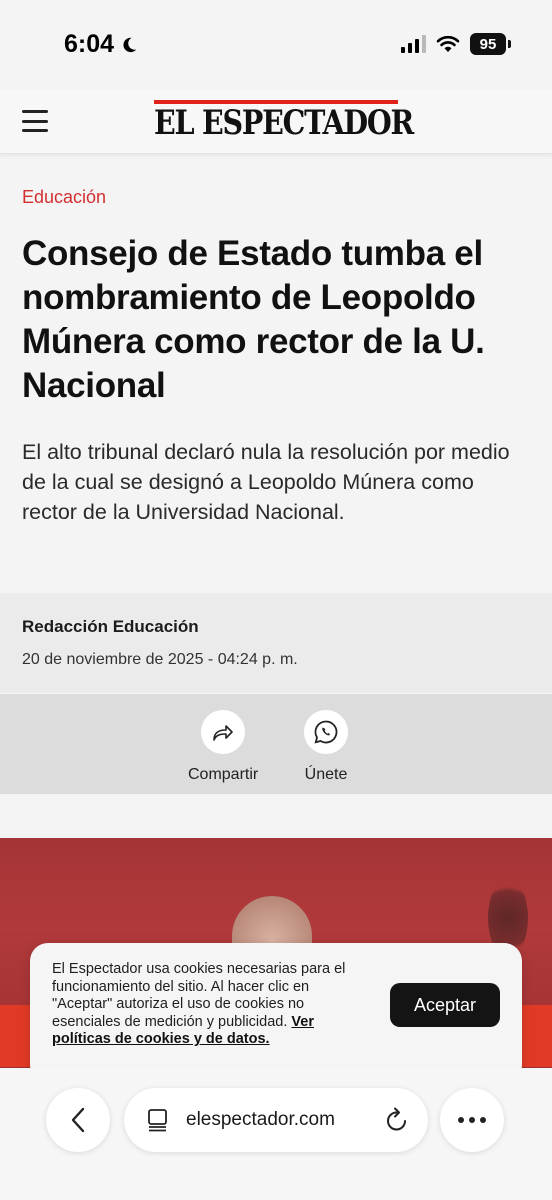 This screenshot has height=1200, width=552. I want to click on left-ad-edge, so click(15, 1036).